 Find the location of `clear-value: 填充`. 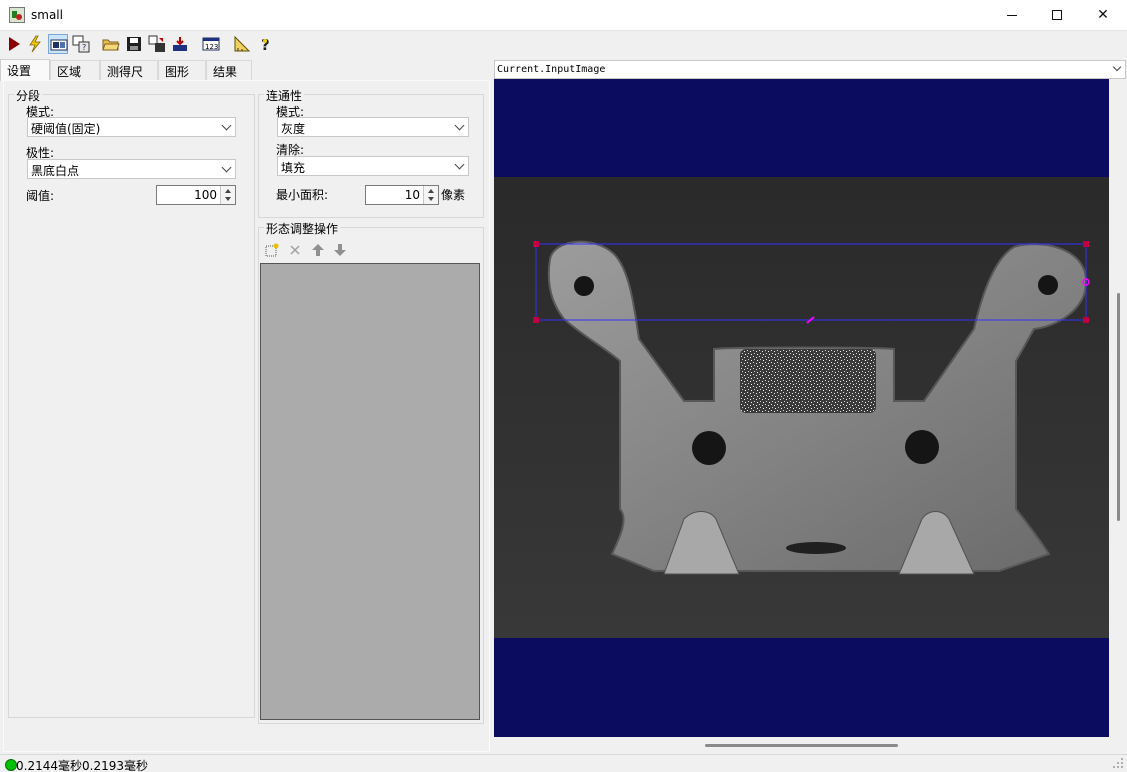

clear-value: 填充 is located at coordinates (293, 168).